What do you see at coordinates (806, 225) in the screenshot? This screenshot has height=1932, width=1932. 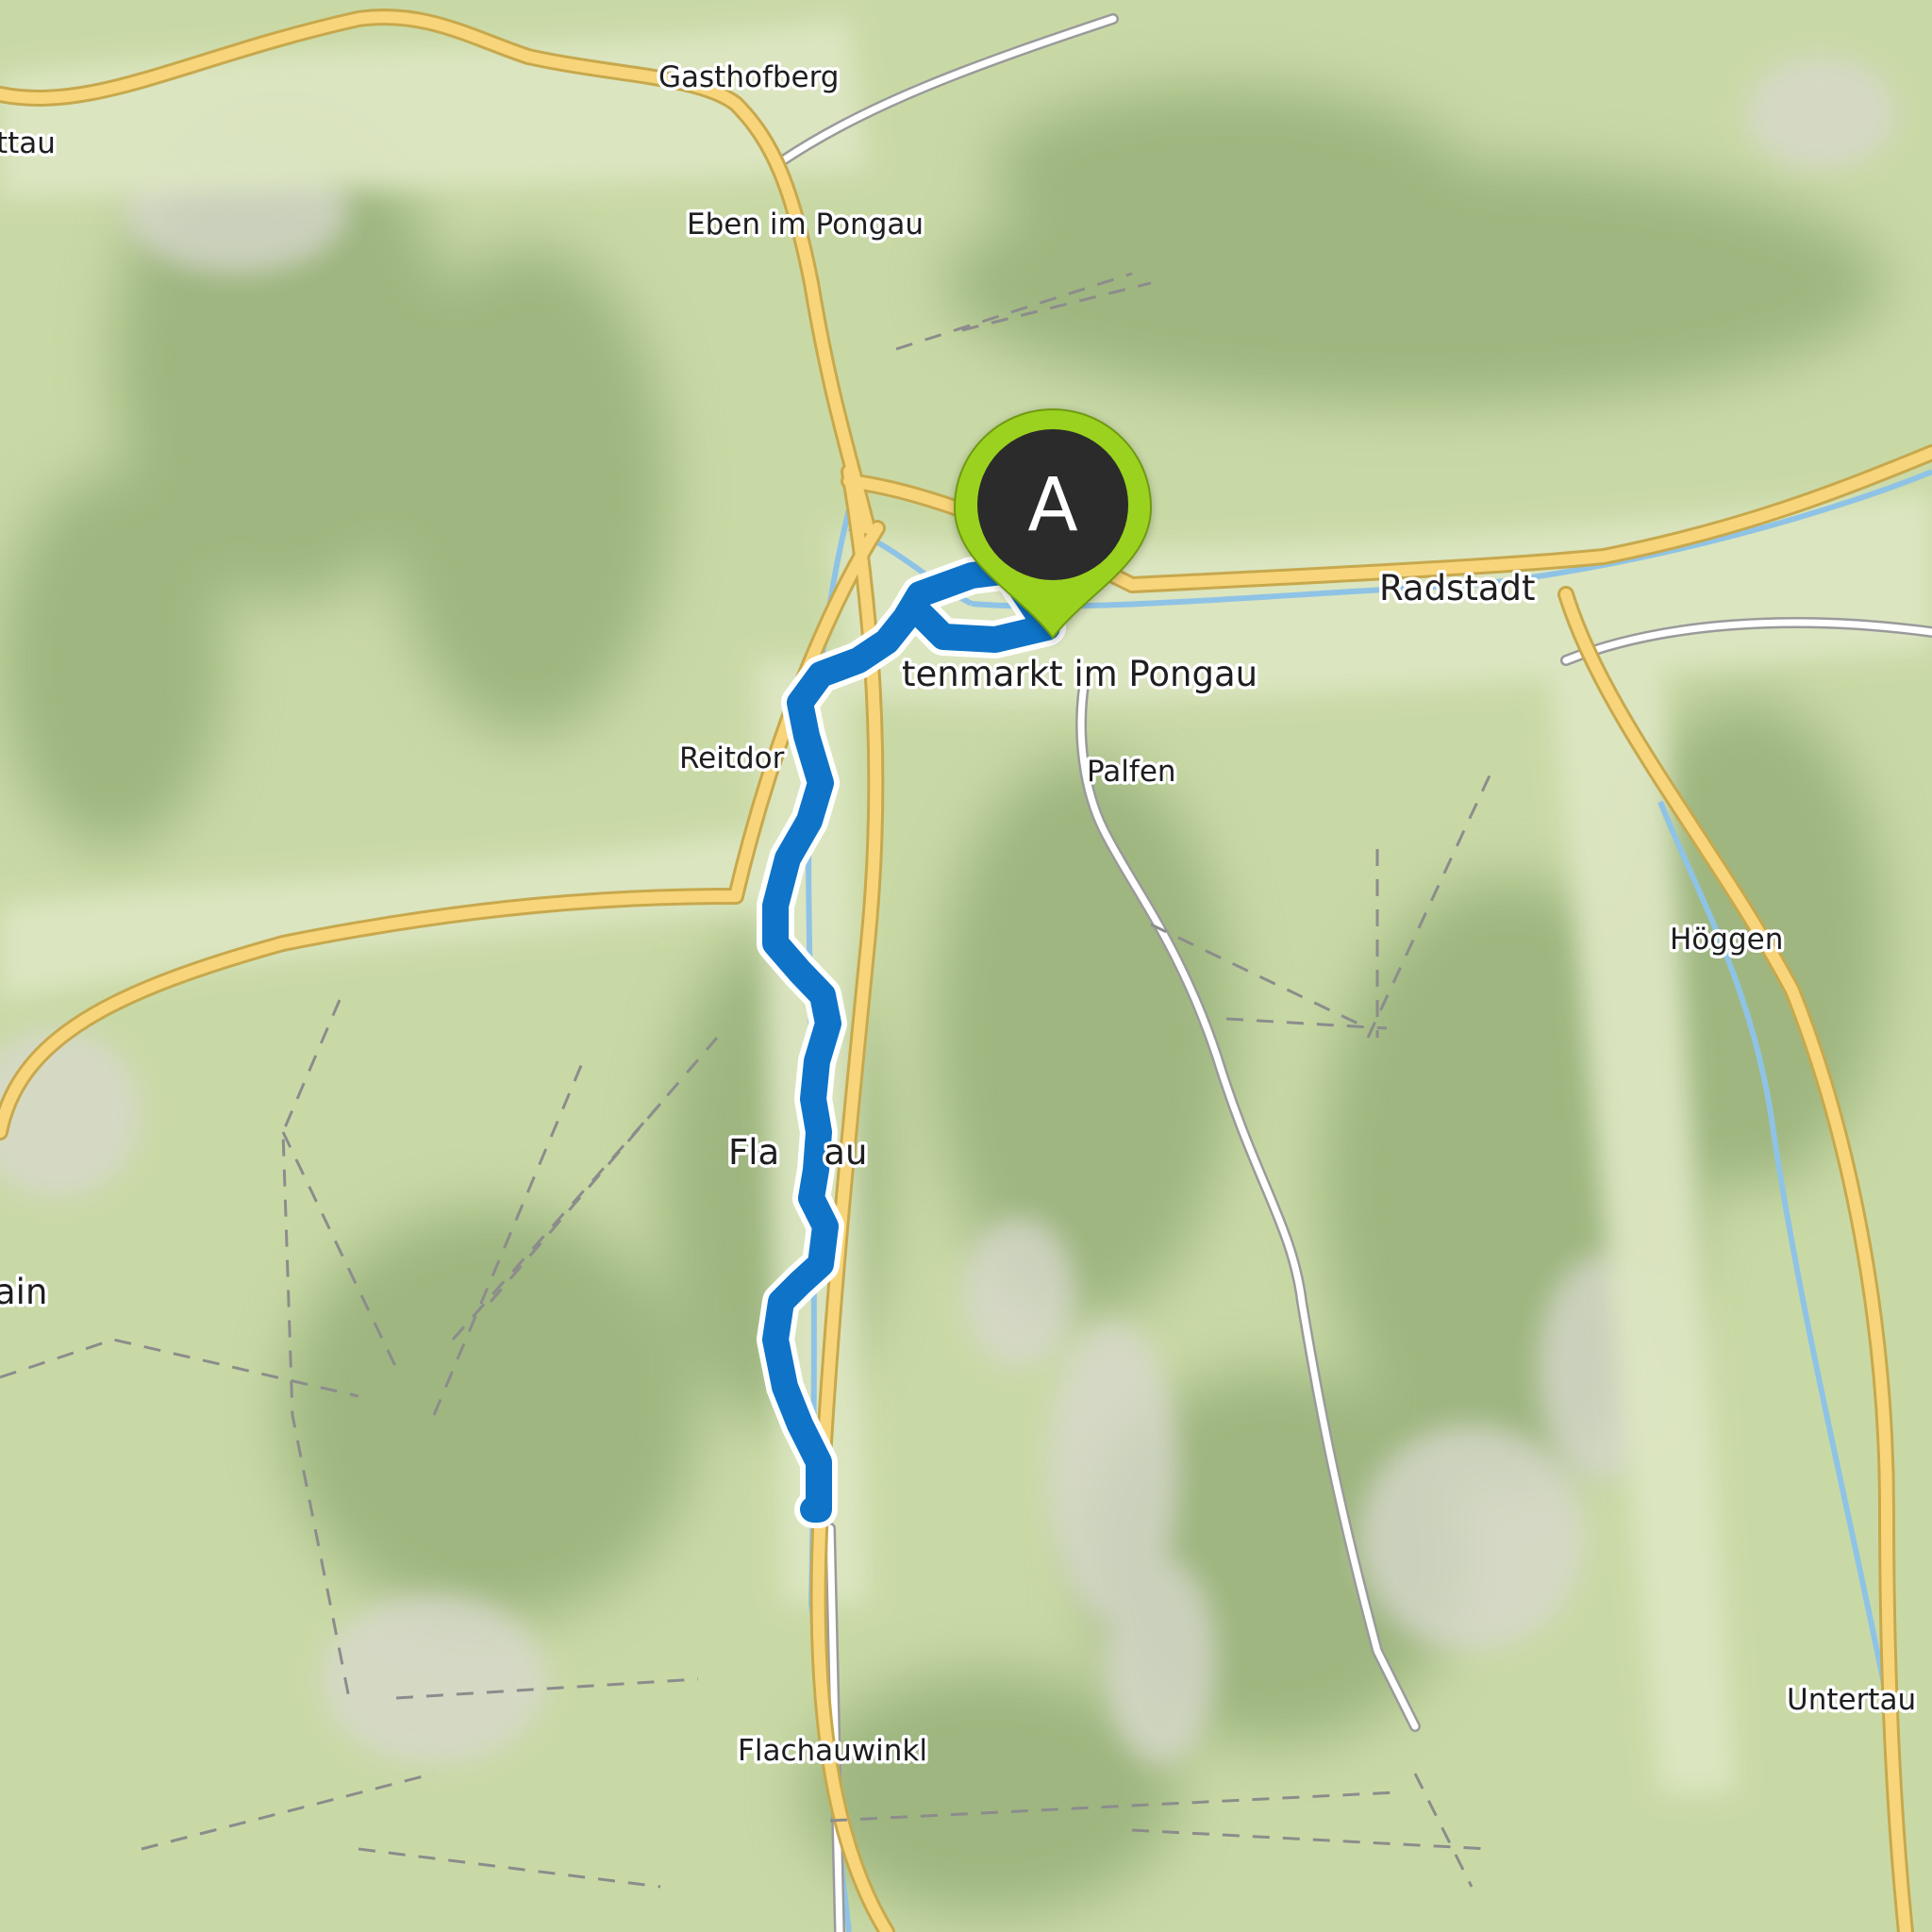 I see `label-eben-im-pongau: Eben im Pongau` at bounding box center [806, 225].